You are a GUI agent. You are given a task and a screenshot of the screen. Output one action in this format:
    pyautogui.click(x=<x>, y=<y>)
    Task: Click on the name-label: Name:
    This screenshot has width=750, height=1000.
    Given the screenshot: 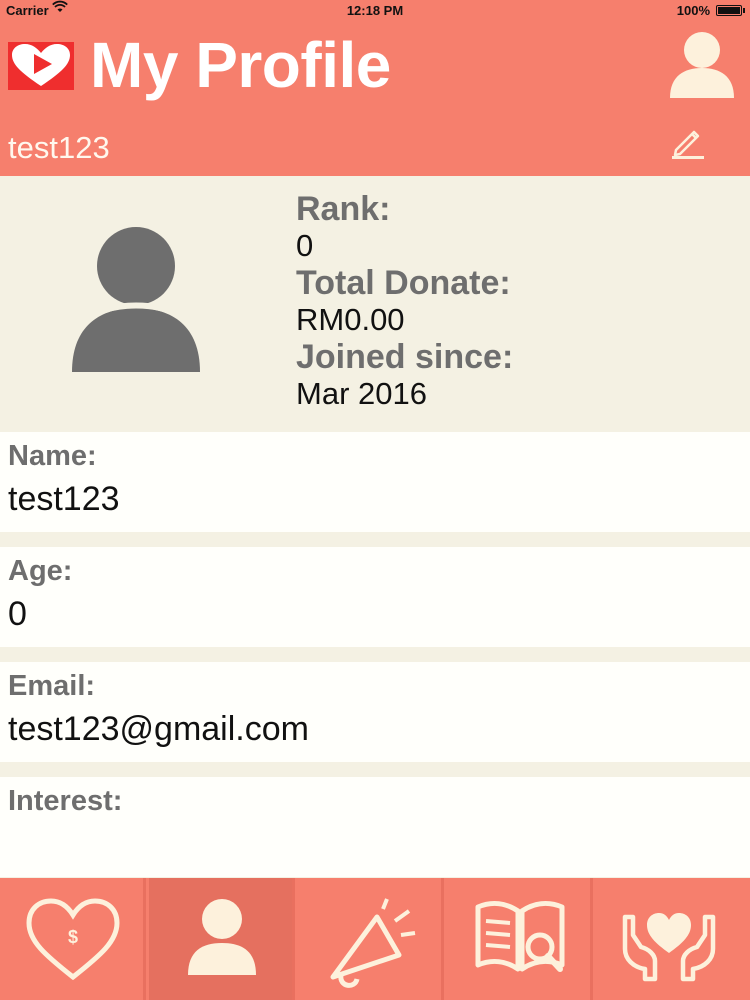 What is the action you would take?
    pyautogui.click(x=52, y=456)
    